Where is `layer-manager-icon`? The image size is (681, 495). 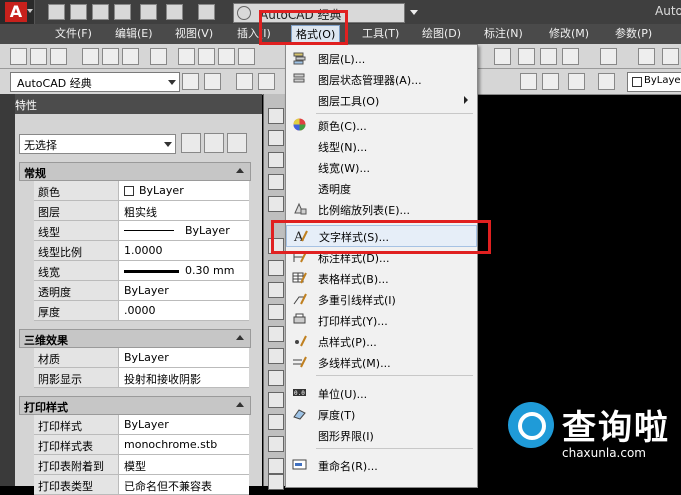
layer-manager-icon is located at coordinates (244, 81).